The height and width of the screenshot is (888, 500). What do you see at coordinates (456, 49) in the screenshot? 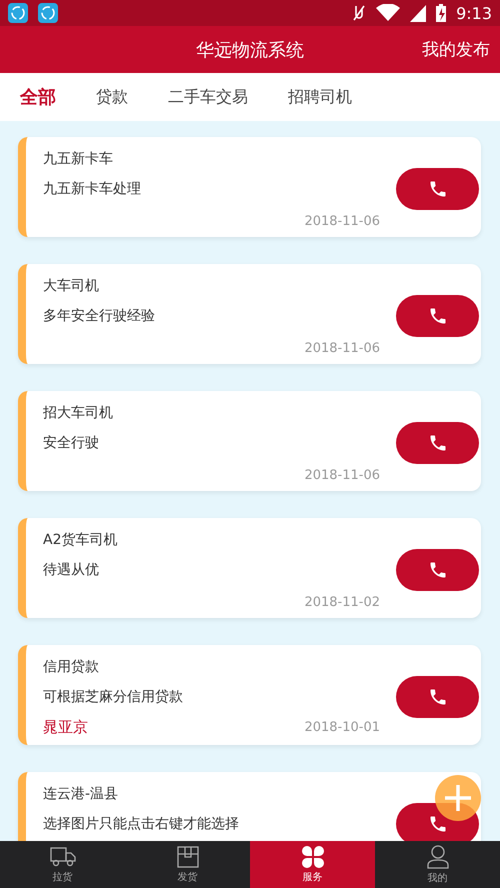
I see `my-posts-link: 我的发布` at bounding box center [456, 49].